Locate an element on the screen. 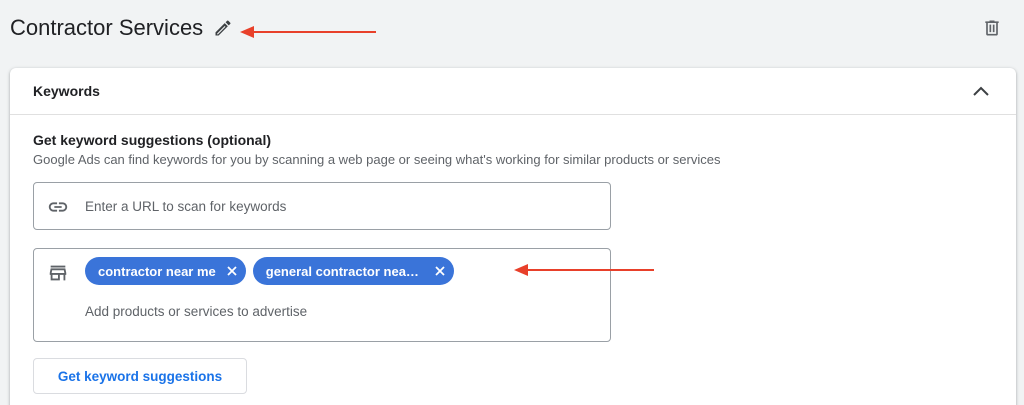 This screenshot has height=405, width=1024. suggestions-title: Get keyword suggestions (optional) is located at coordinates (152, 140).